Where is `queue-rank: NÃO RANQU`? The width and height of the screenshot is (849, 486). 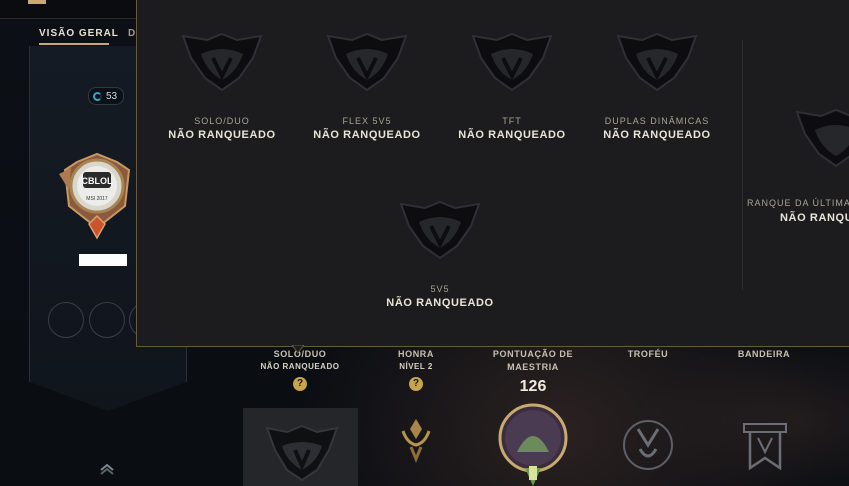
queue-rank: NÃO RANQU is located at coordinates (814, 218).